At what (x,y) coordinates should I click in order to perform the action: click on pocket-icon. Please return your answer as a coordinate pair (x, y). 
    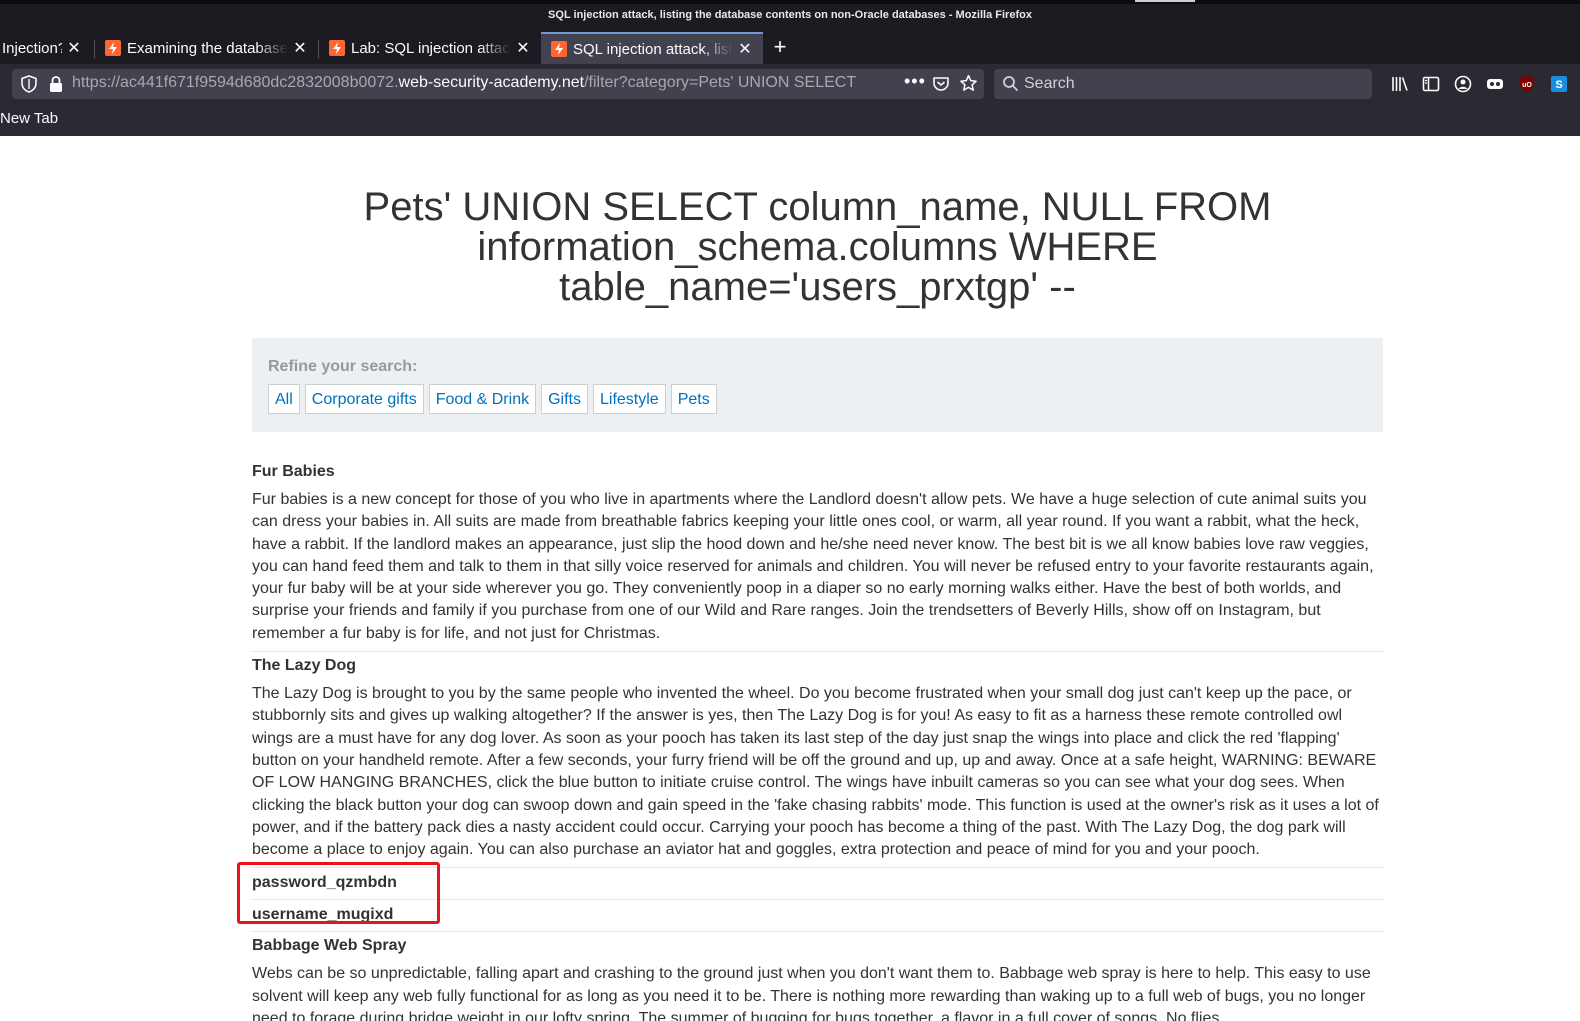
    Looking at the image, I should click on (941, 84).